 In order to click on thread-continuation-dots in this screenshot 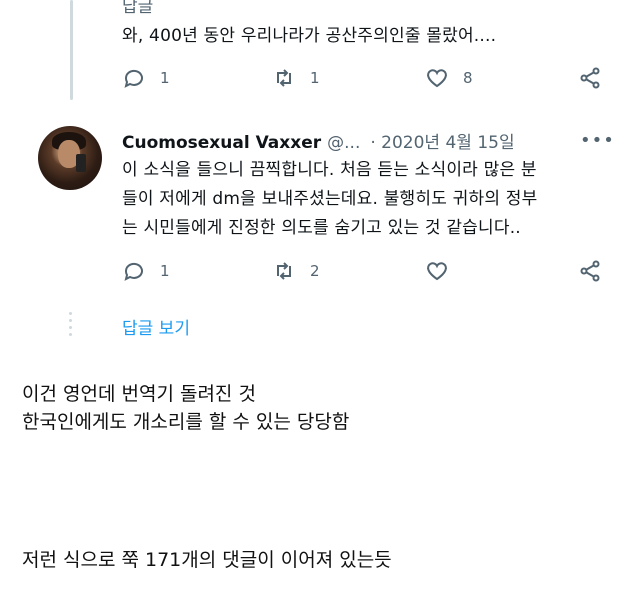, I will do `click(71, 326)`.